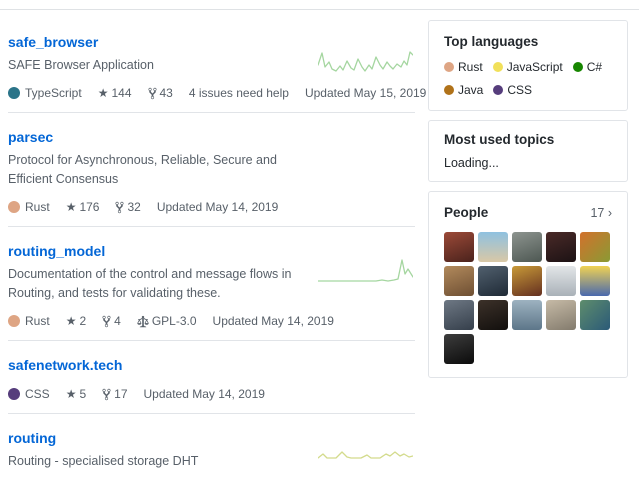 This screenshot has height=483, width=639. I want to click on repo-meta: Rust ★ 176 32 Updated May 14, 2019, so click(211, 207).